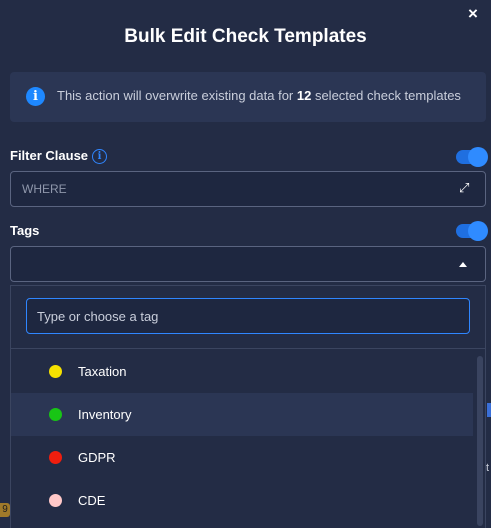  I want to click on filter-clause-placeholder: WHERE, so click(44, 189).